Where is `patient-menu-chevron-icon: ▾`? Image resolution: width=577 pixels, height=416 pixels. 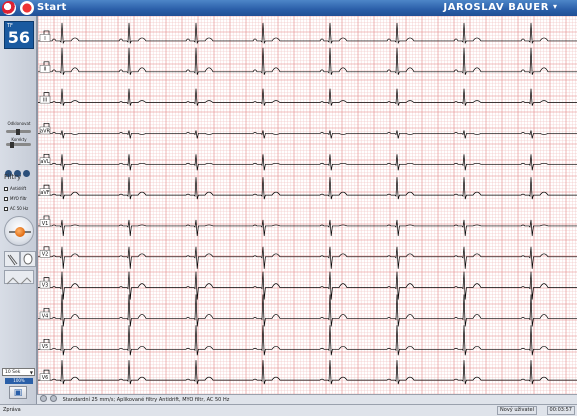 patient-menu-chevron-icon: ▾ is located at coordinates (555, 6).